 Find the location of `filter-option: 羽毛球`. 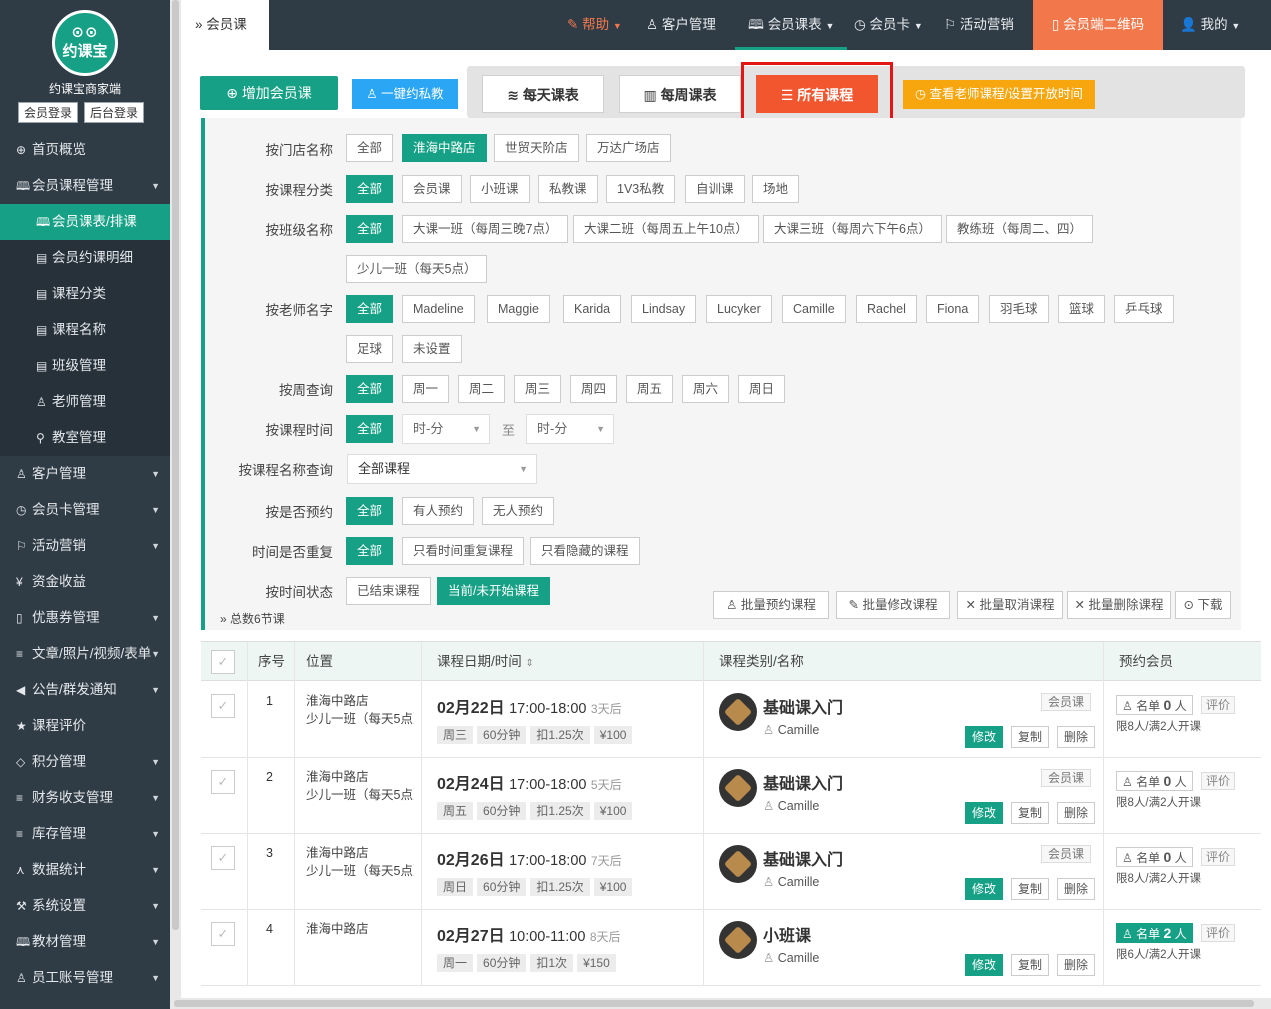

filter-option: 羽毛球 is located at coordinates (1019, 309).